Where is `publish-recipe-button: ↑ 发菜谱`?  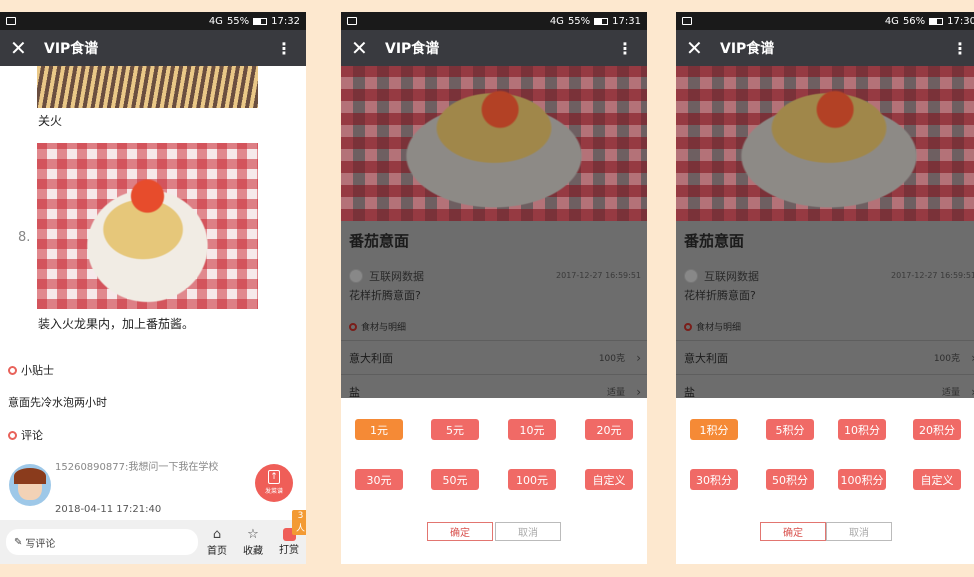
publish-recipe-button: ↑ 发菜谱 is located at coordinates (274, 483).